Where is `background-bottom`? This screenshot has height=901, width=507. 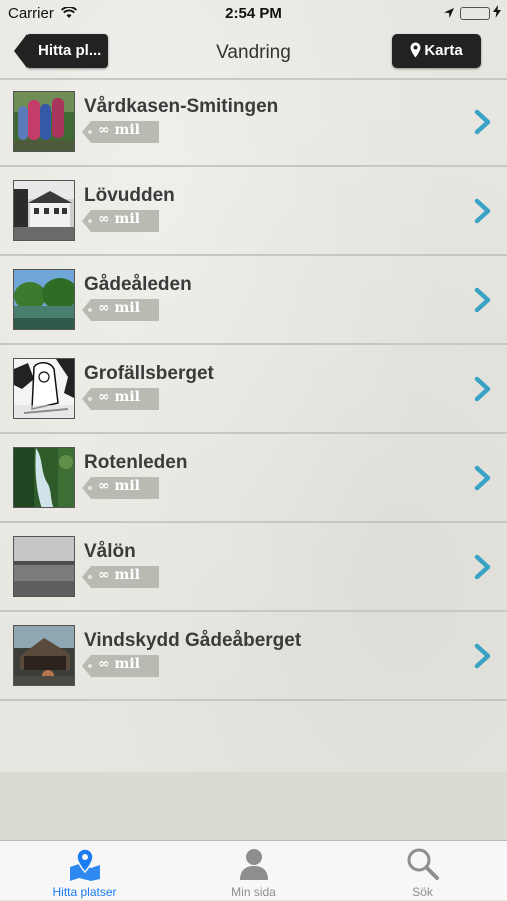 background-bottom is located at coordinates (253, 806).